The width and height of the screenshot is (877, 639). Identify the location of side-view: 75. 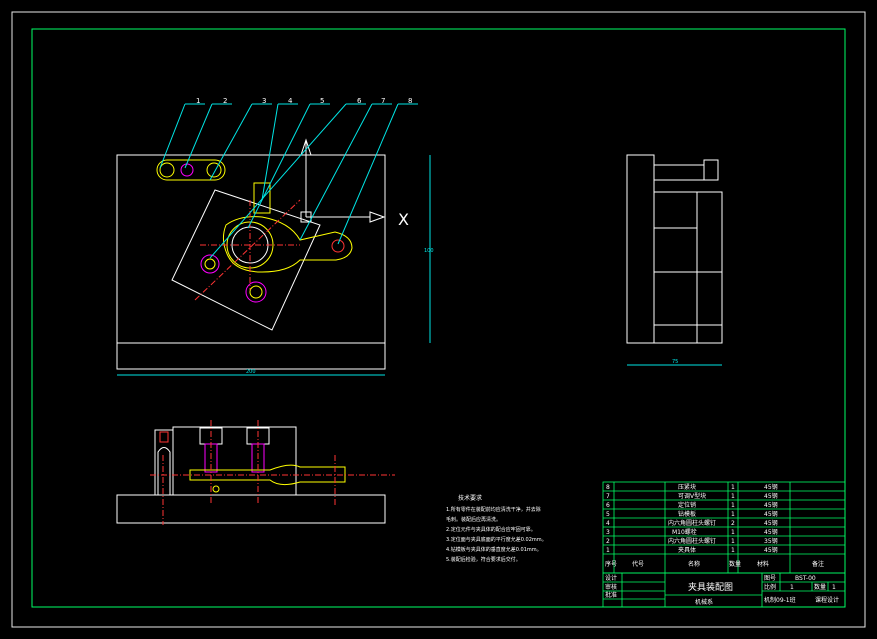
(674, 260).